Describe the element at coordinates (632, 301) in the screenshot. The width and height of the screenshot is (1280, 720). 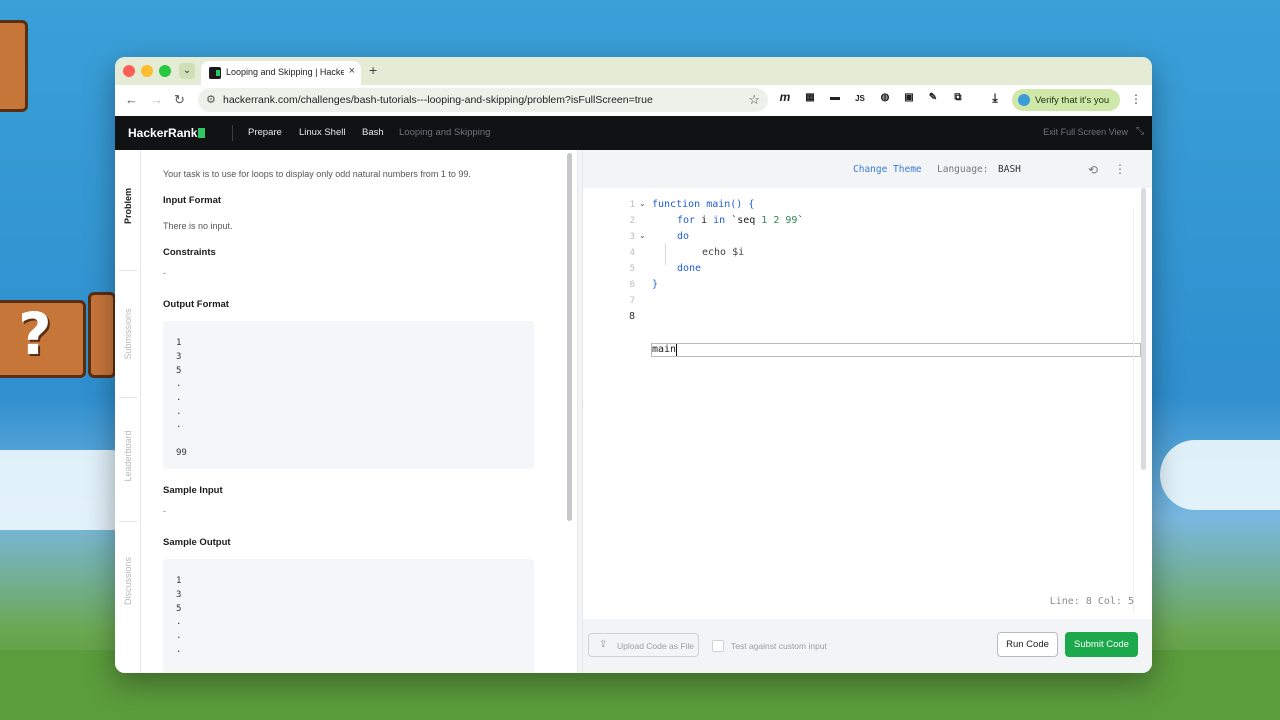
I see `line-number: 7` at that location.